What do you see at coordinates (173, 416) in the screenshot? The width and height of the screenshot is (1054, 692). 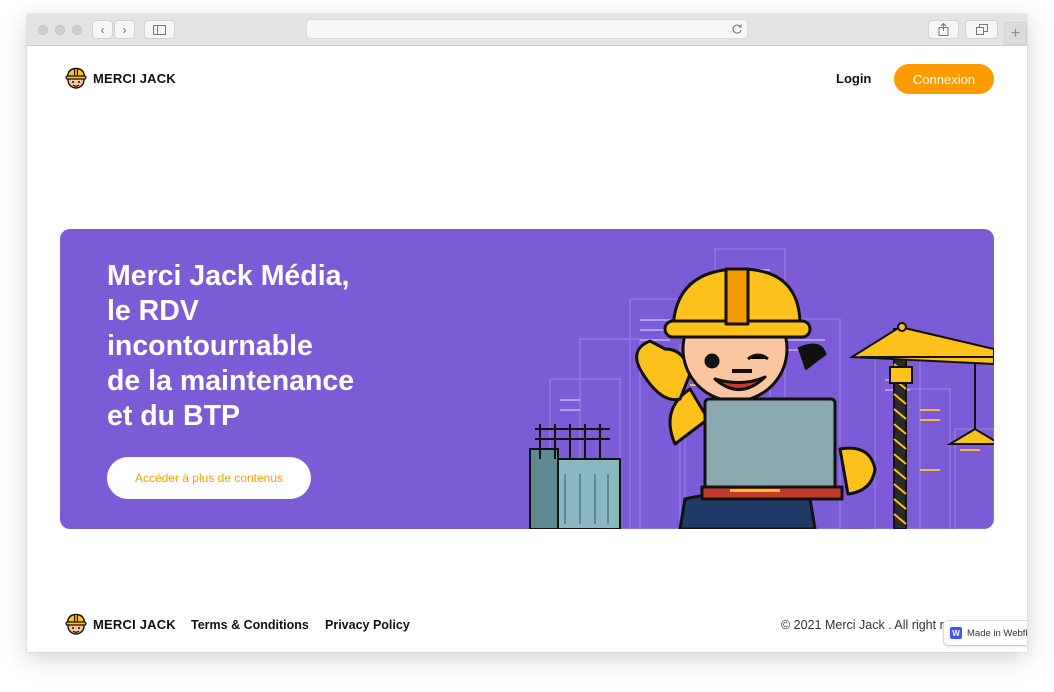 I see `hero-title-line: et du BTP` at bounding box center [173, 416].